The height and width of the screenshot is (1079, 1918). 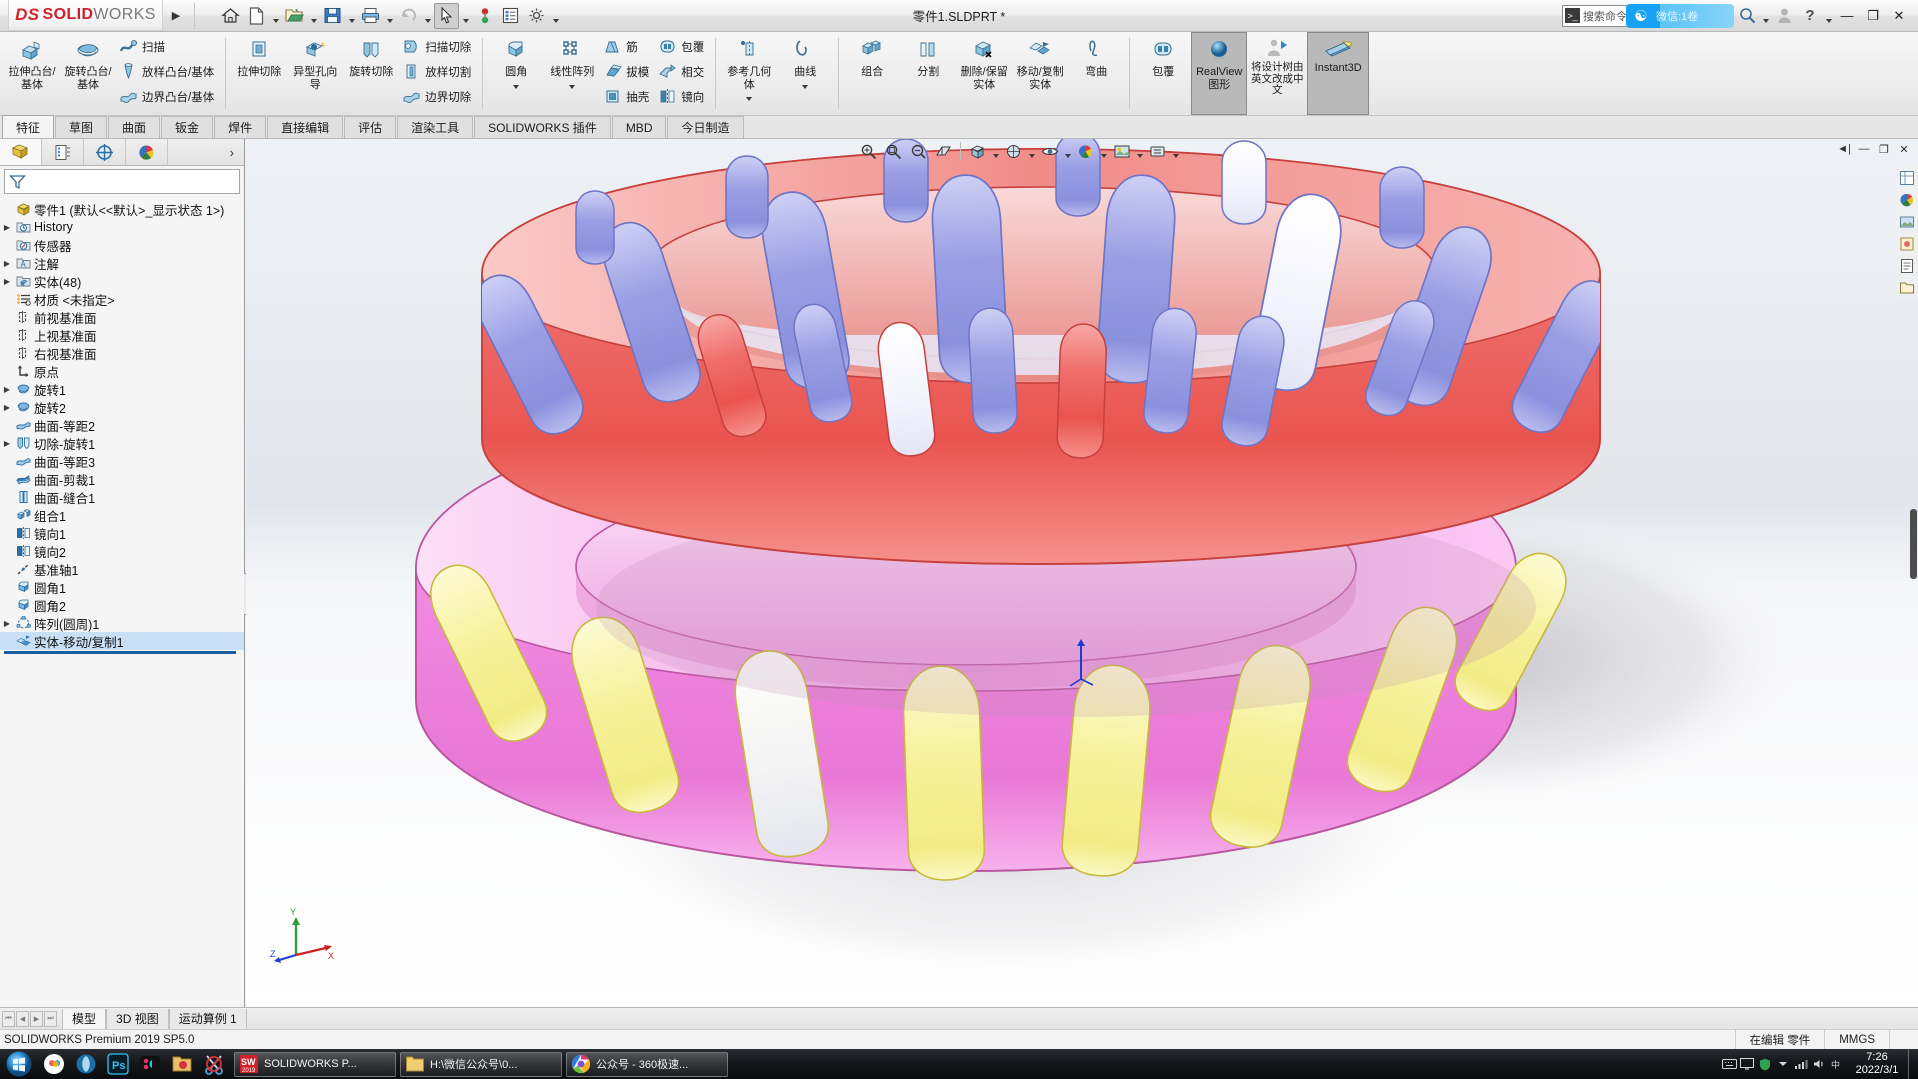 What do you see at coordinates (36, 1018) in the screenshot?
I see `tab-nav-next-icon: ▶` at bounding box center [36, 1018].